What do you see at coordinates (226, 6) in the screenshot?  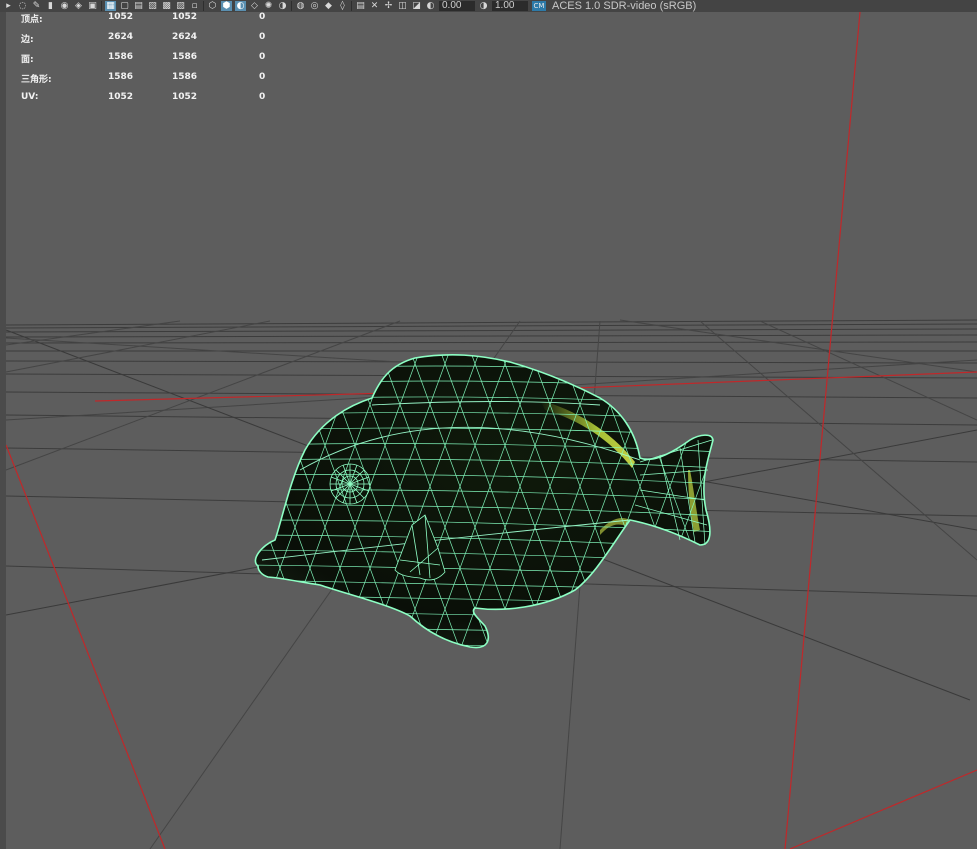 I see `smooth-shade-icon: ⬢` at bounding box center [226, 6].